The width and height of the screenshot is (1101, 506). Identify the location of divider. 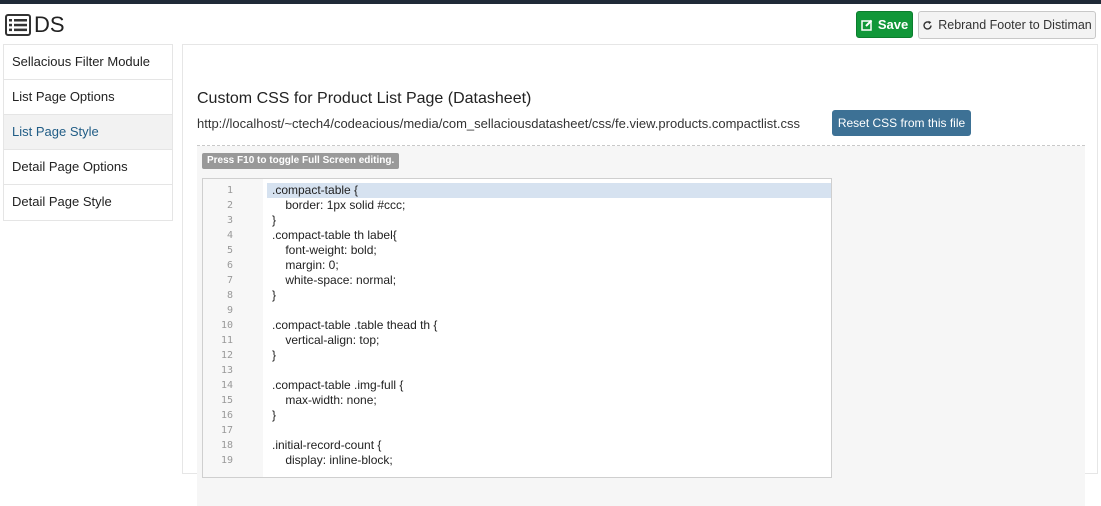
(641, 145).